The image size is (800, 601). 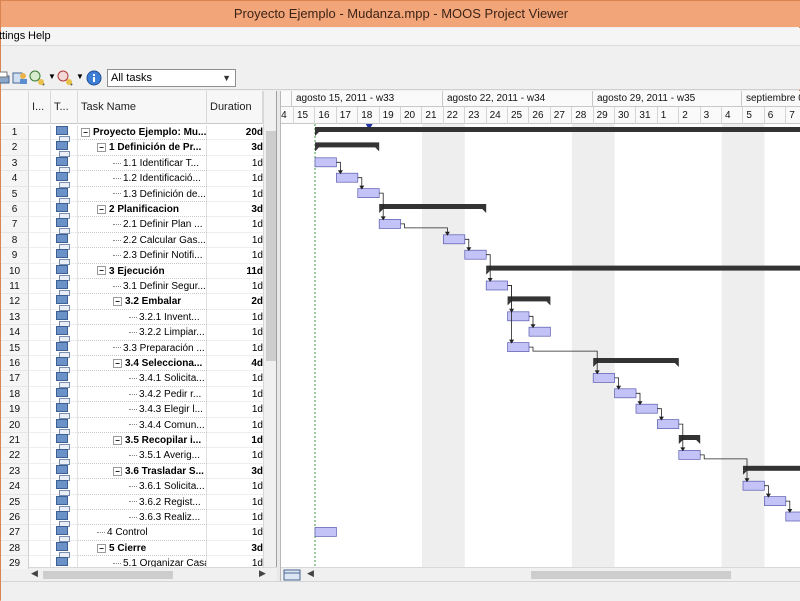 I want to click on table-row: 26 3.6.3 Realiz... 1d, so click(x=132, y=518).